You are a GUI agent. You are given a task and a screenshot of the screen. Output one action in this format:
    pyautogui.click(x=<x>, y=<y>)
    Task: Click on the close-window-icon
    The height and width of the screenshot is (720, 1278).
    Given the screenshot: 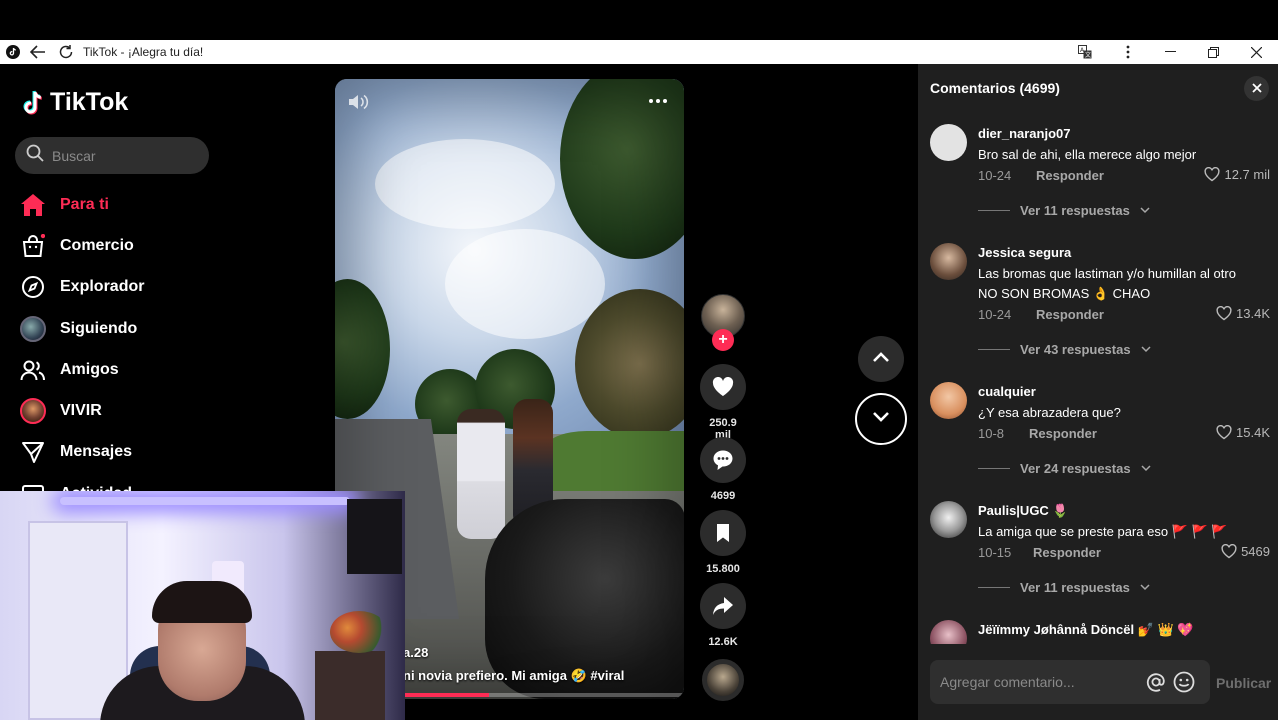 What is the action you would take?
    pyautogui.click(x=1256, y=52)
    